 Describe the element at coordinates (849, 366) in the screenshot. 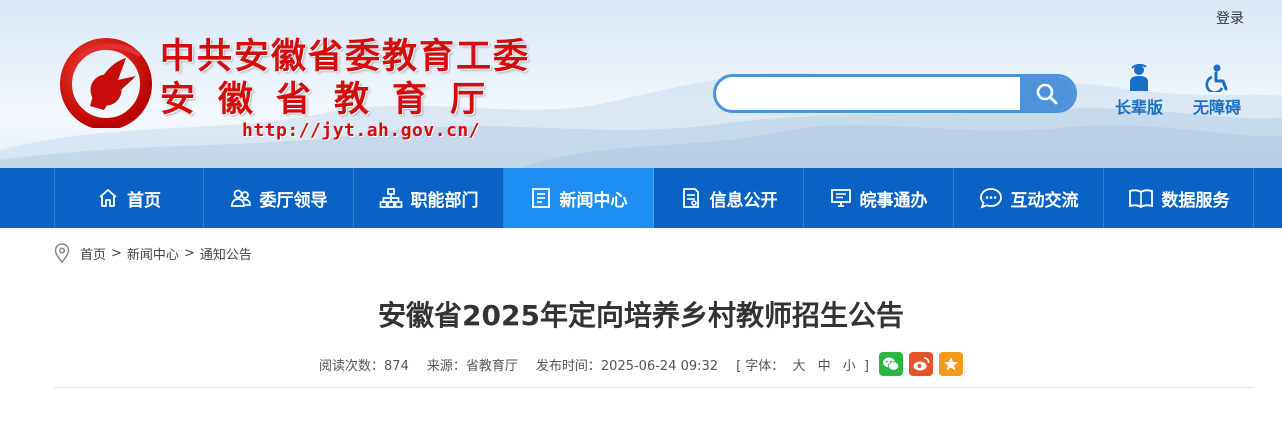

I see `font-size-small: 小` at that location.